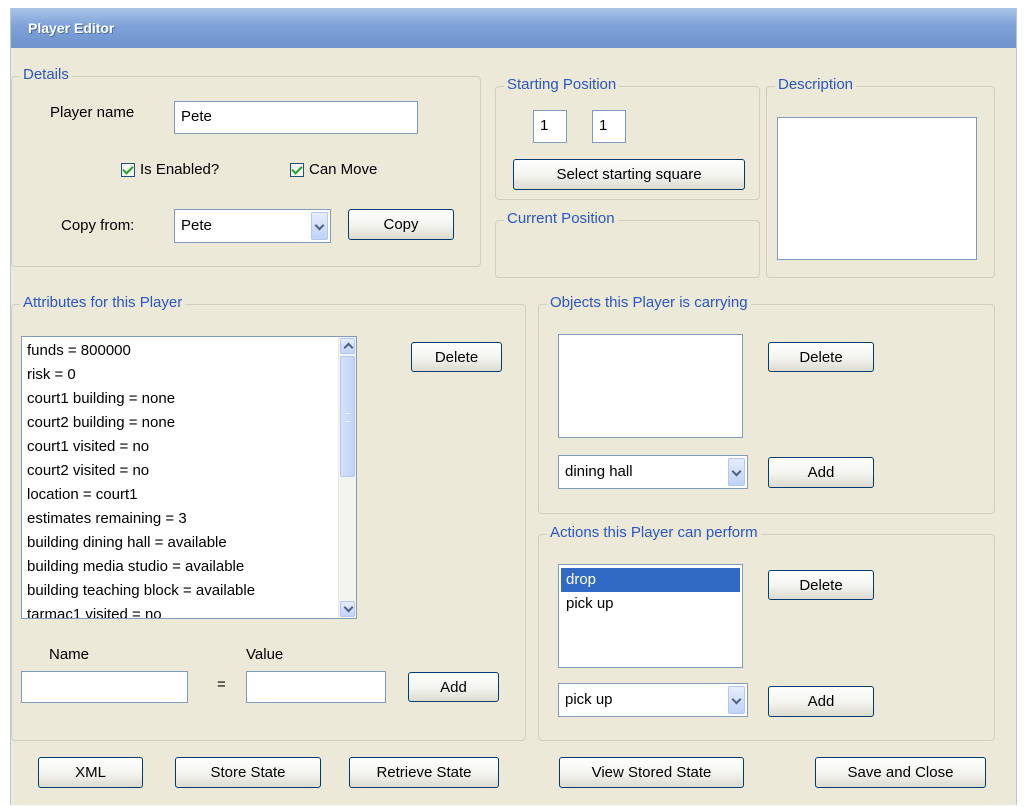 Image resolution: width=1027 pixels, height=807 pixels. What do you see at coordinates (821, 357) in the screenshot?
I see `objects-delete-button: Delete` at bounding box center [821, 357].